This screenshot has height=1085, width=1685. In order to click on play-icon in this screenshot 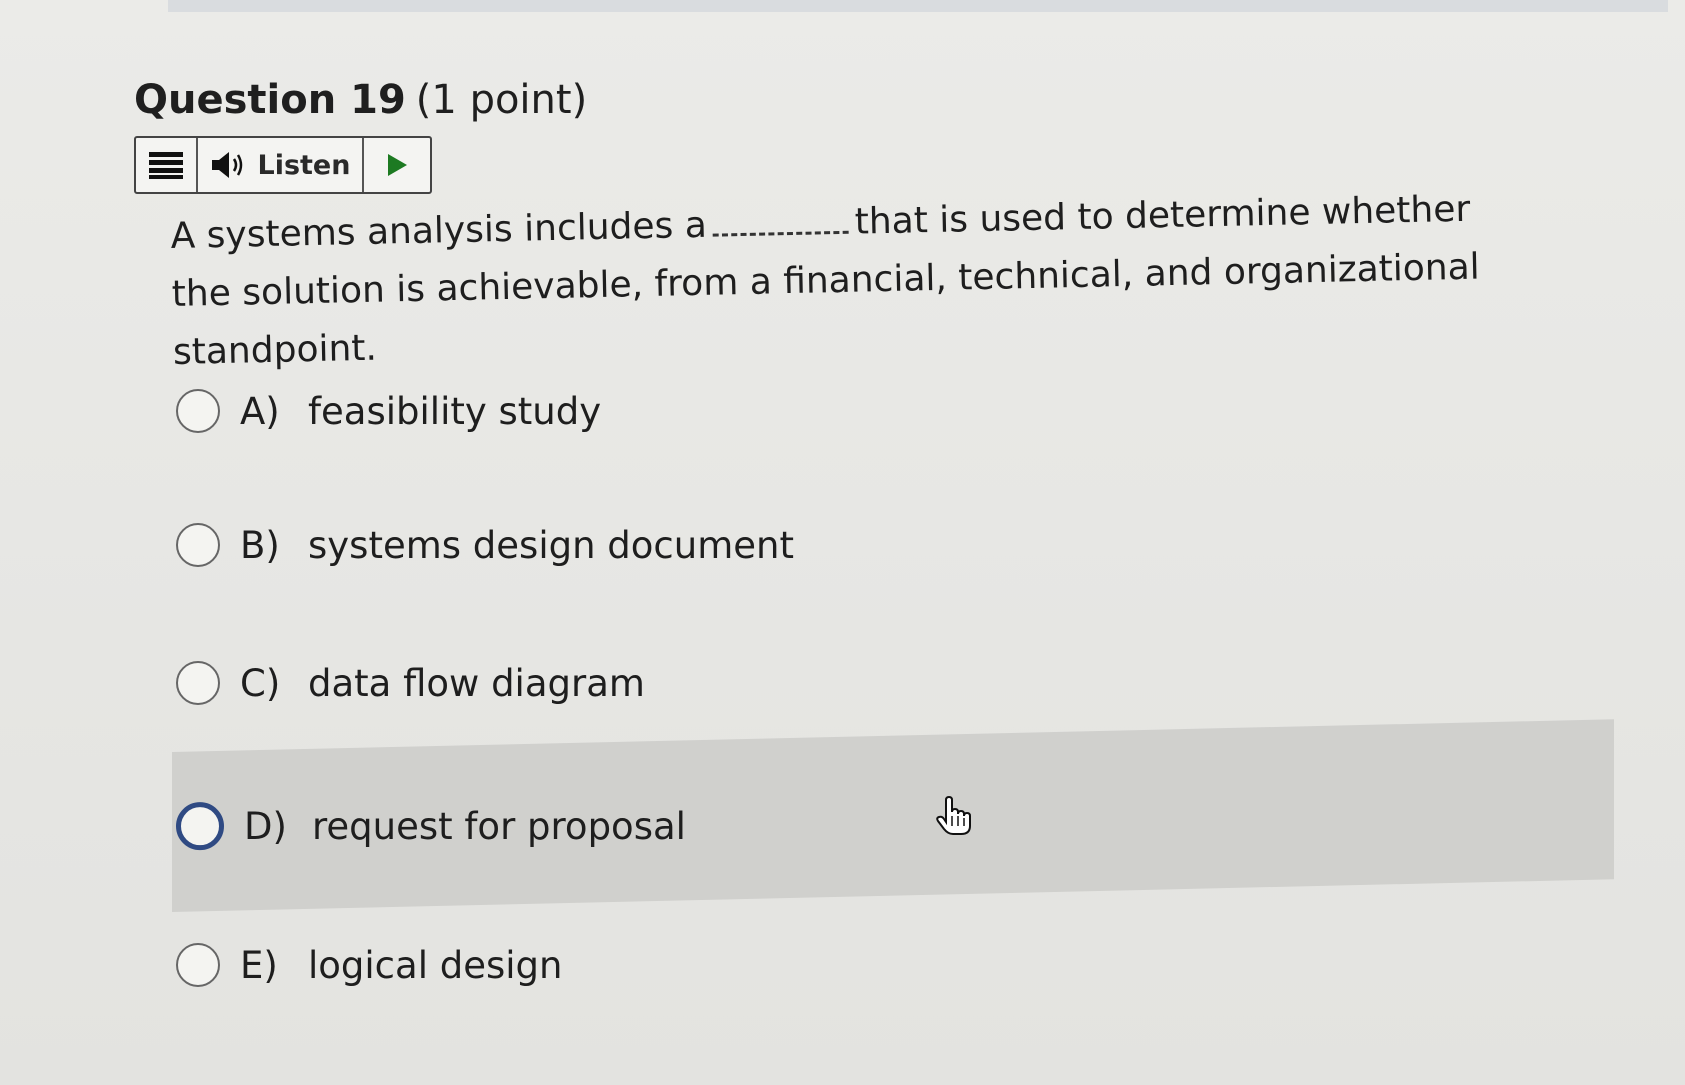, I will do `click(397, 165)`.